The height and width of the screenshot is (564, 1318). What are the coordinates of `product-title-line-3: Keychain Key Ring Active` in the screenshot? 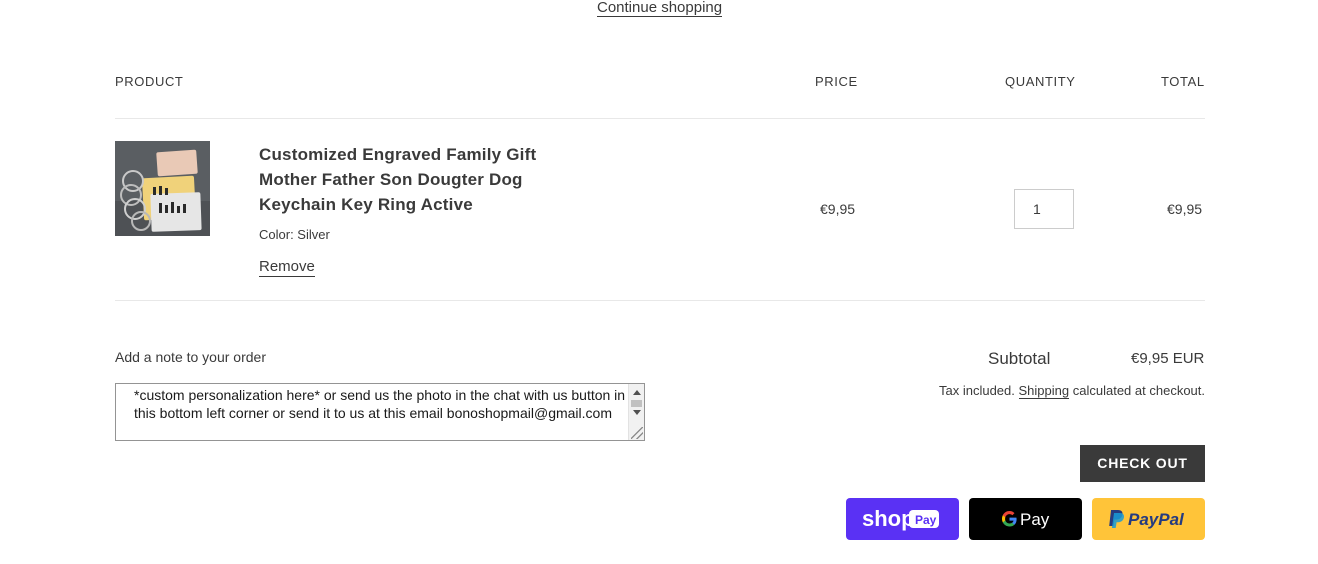 It's located at (366, 204).